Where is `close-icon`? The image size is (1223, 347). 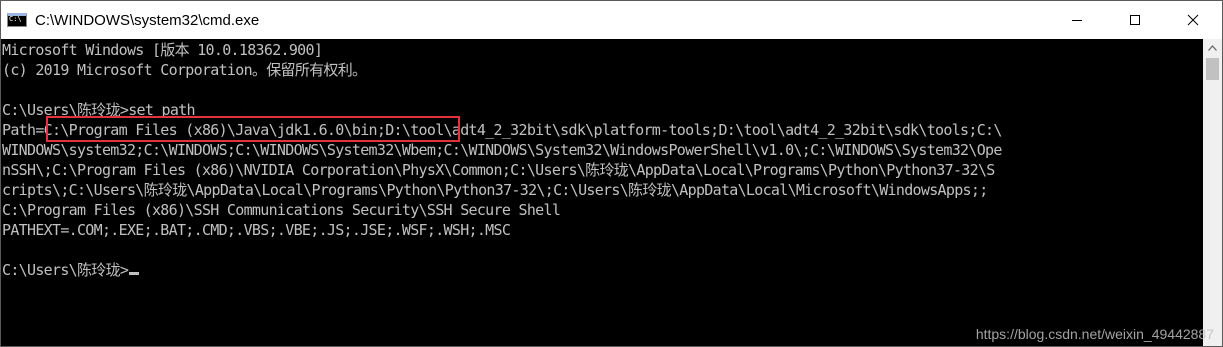
close-icon is located at coordinates (1193, 20).